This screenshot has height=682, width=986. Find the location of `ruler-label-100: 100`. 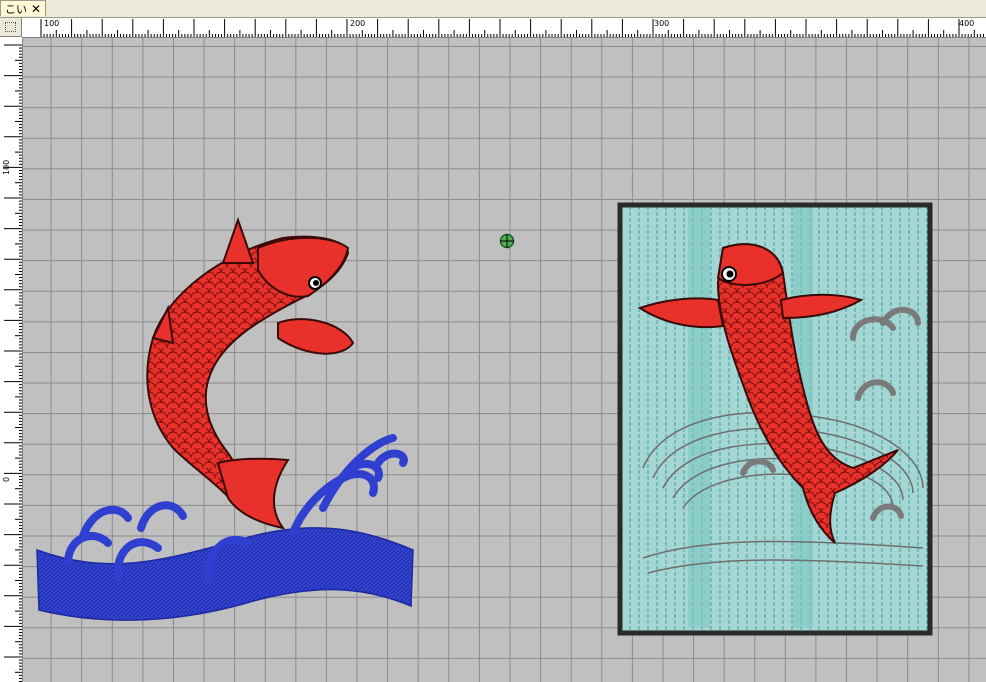

ruler-label-100: 100 is located at coordinates (52, 23).